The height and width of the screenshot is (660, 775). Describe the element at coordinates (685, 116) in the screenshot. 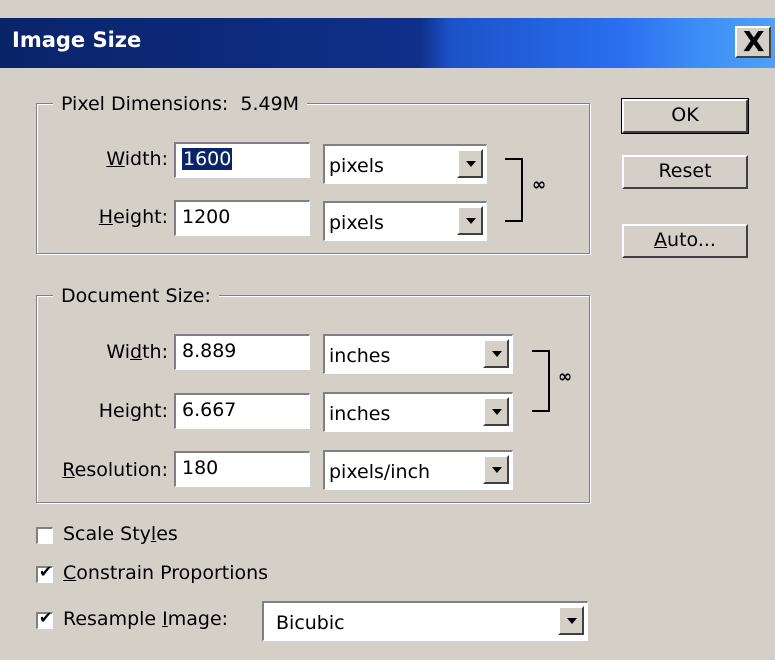

I see `ok-button: OK` at that location.